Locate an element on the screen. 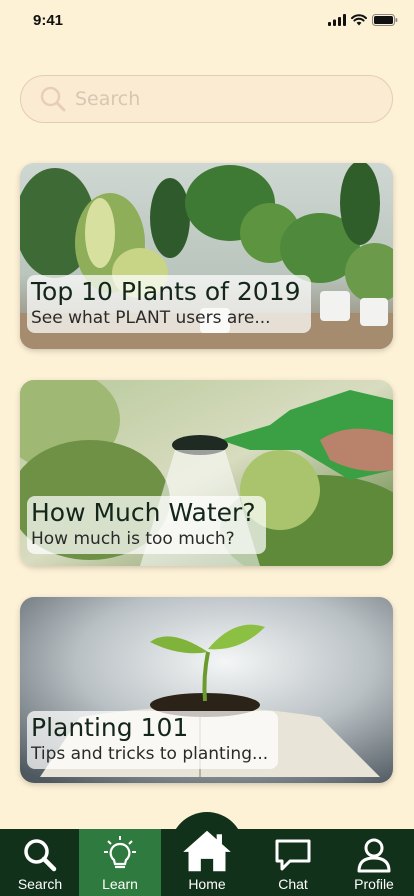 Image resolution: width=414 pixels, height=896 pixels. status-icons is located at coordinates (363, 20).